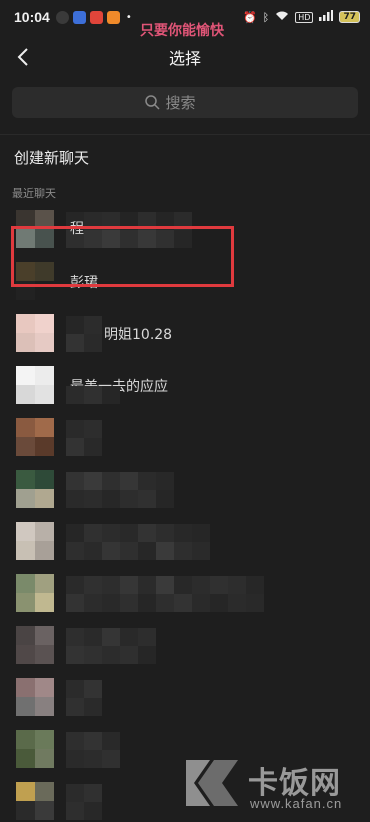  I want to click on wifi-icon, so click(282, 17).